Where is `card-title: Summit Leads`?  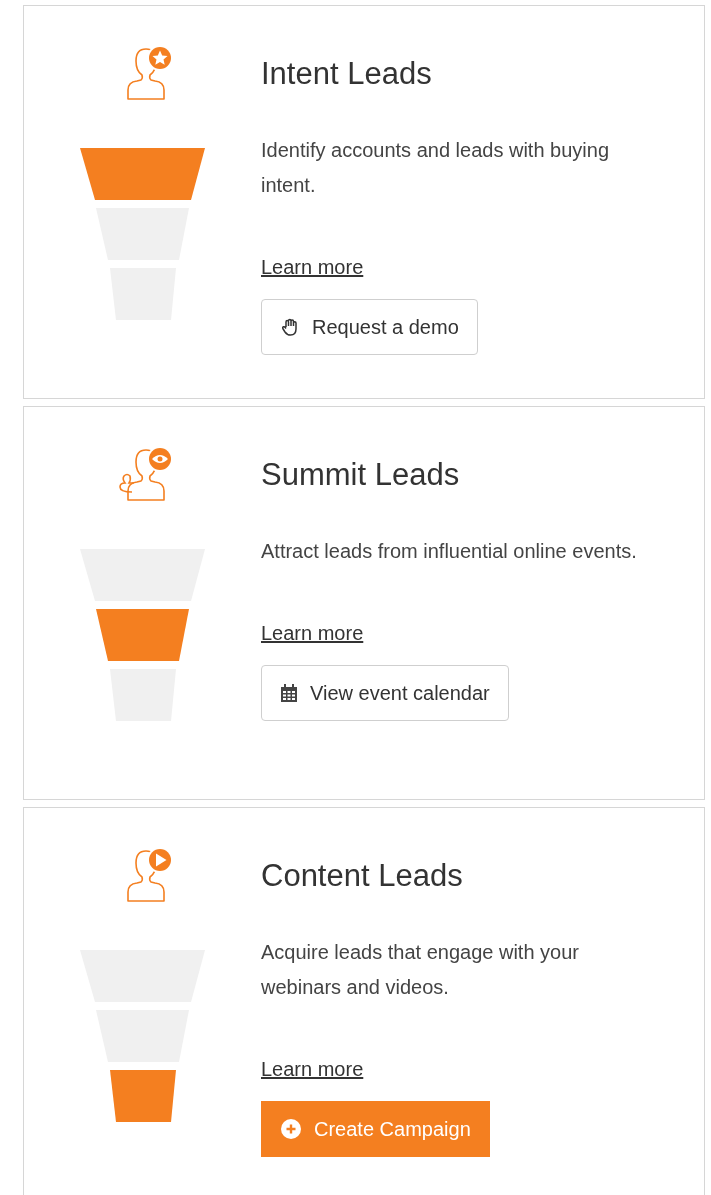 card-title: Summit Leads is located at coordinates (360, 475).